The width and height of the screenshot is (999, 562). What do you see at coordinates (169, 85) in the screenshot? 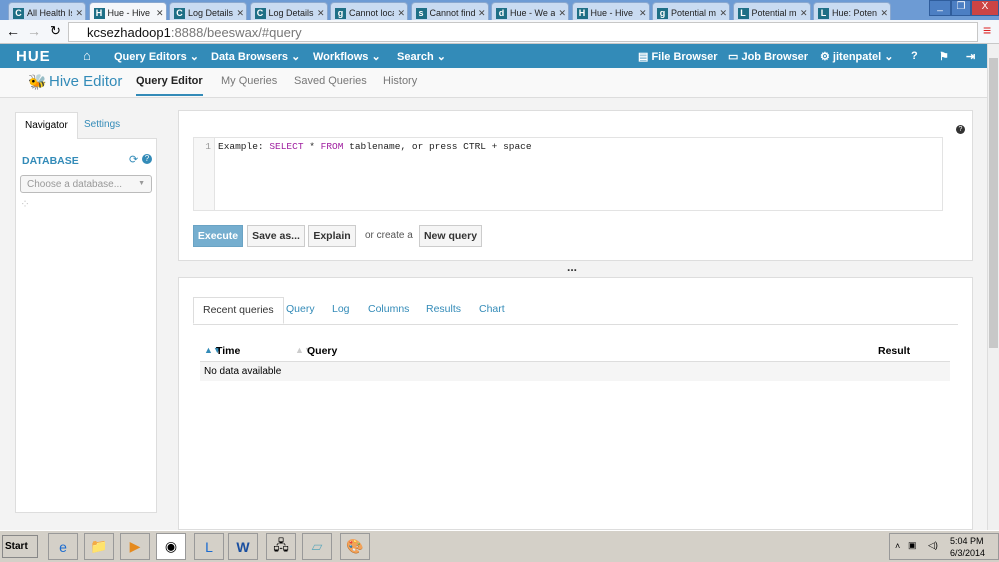
I see `subnav-query-editor: Query Editor` at bounding box center [169, 85].